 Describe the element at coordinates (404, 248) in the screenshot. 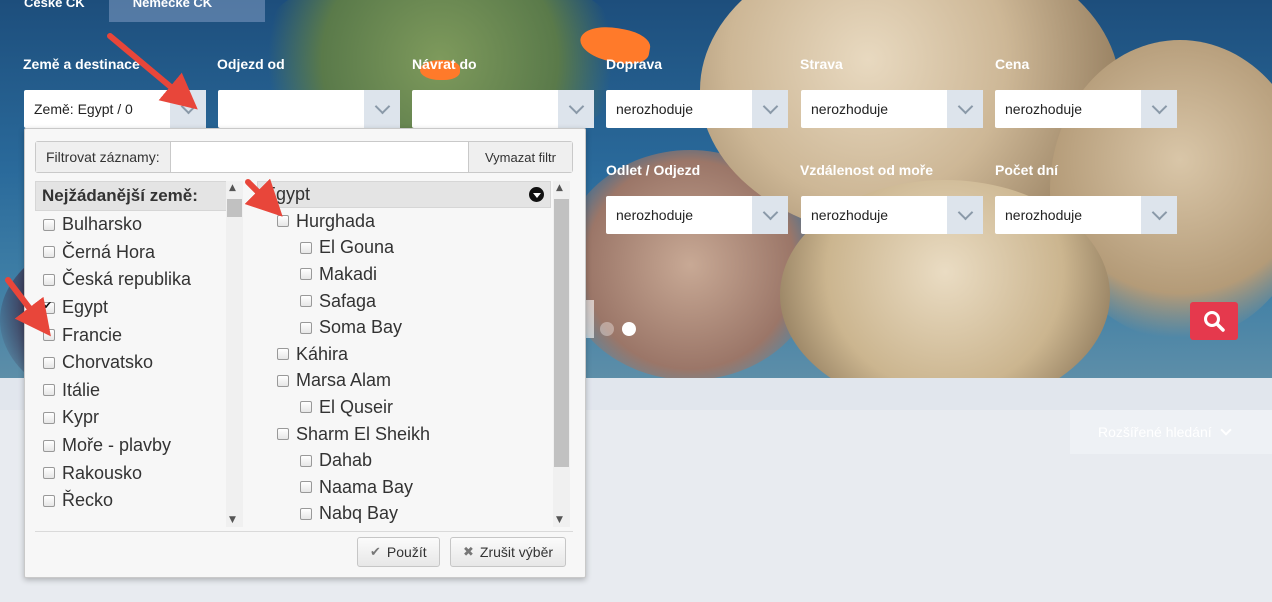

I see `region-item: El Gouna` at that location.